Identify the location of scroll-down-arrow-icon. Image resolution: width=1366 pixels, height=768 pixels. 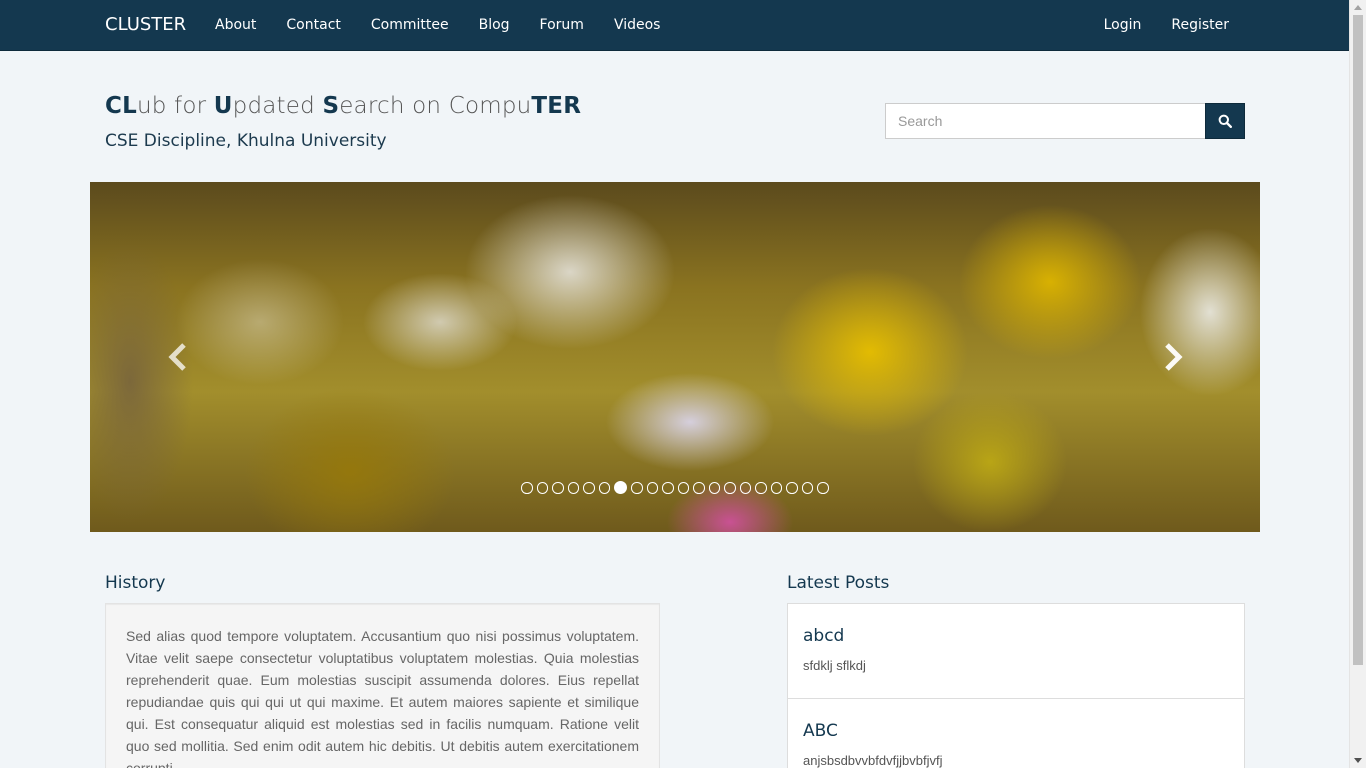
(1358, 760).